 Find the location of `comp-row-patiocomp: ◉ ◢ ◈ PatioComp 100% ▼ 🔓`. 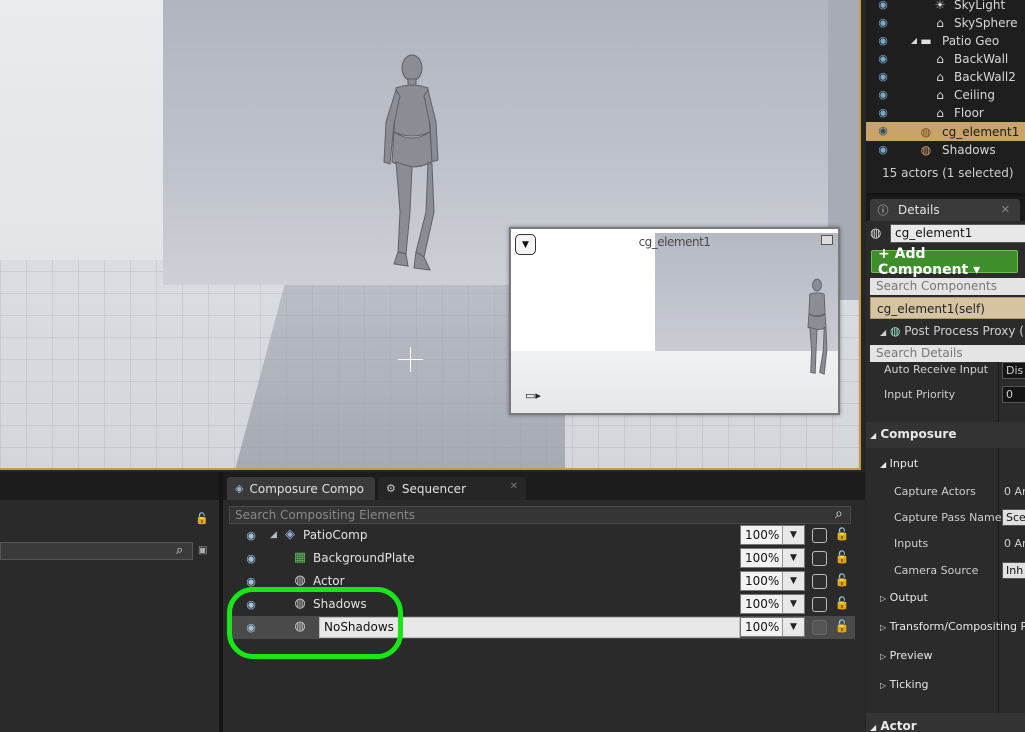

comp-row-patiocomp: ◉ ◢ ◈ PatioComp 100% ▼ 🔓 is located at coordinates (542, 535).